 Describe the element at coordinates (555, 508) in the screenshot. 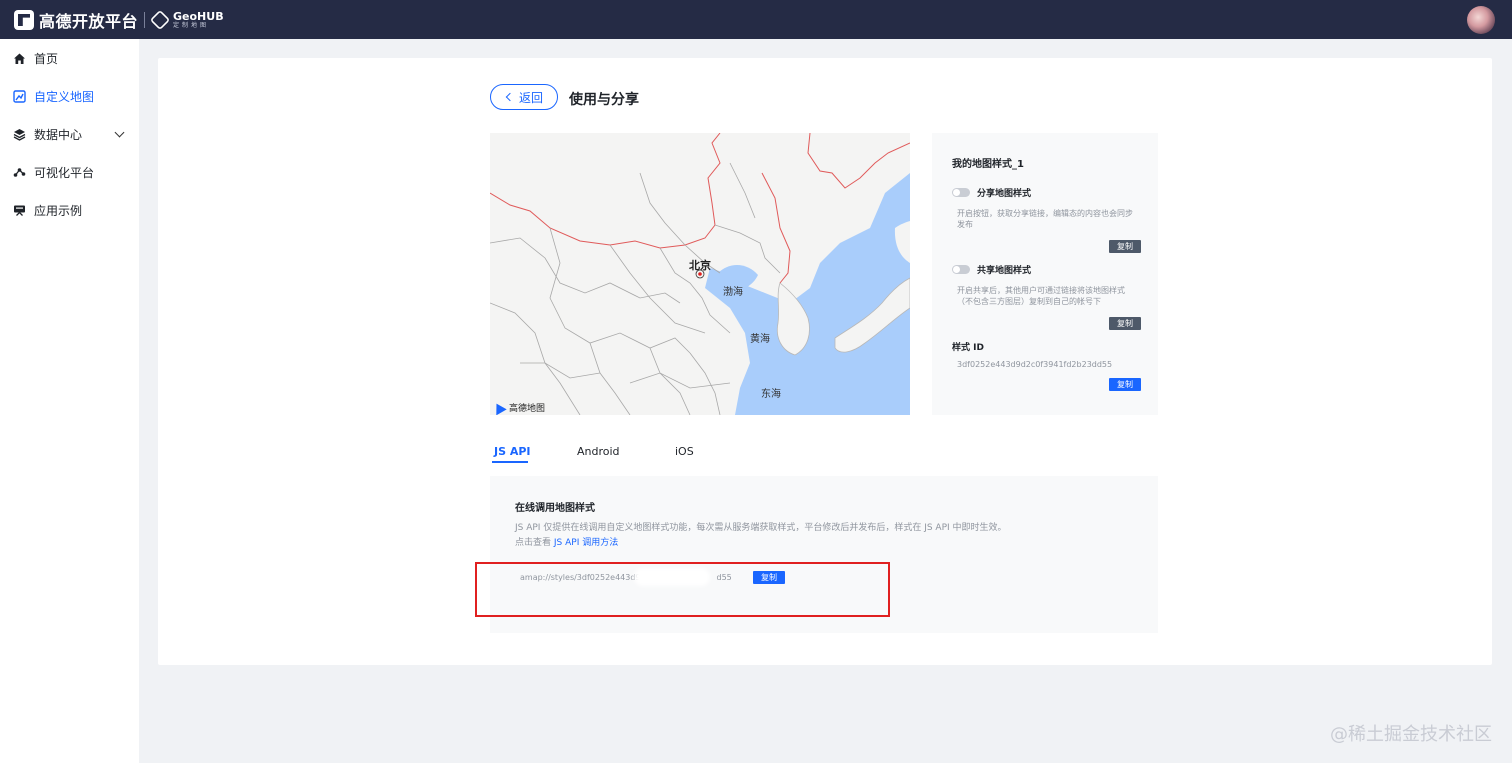

I see `js-api-title: 在线调用地图样式` at that location.